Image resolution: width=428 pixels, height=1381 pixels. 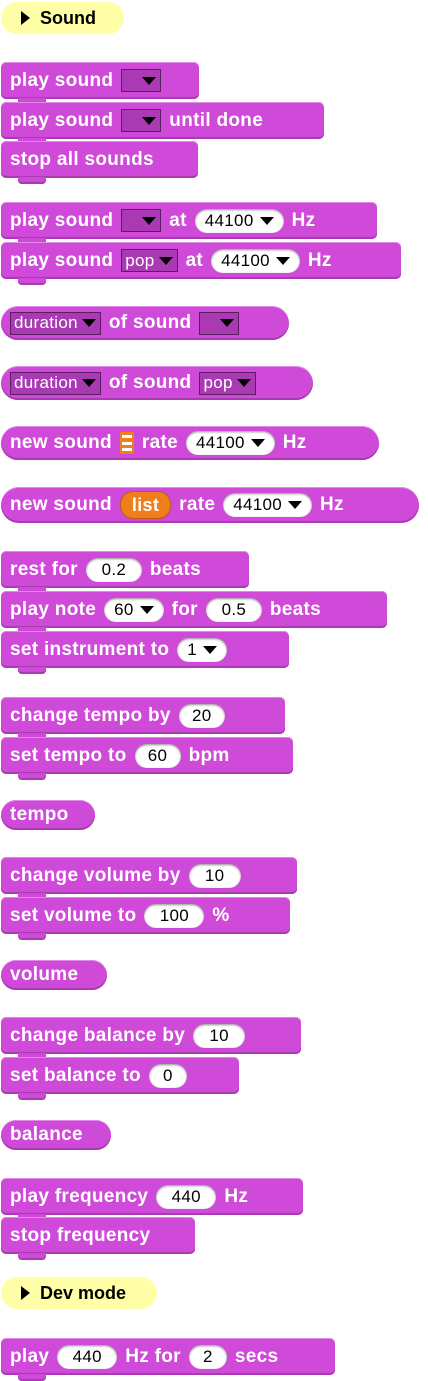 What do you see at coordinates (68, 755) in the screenshot?
I see `block-label: set tempo to` at bounding box center [68, 755].